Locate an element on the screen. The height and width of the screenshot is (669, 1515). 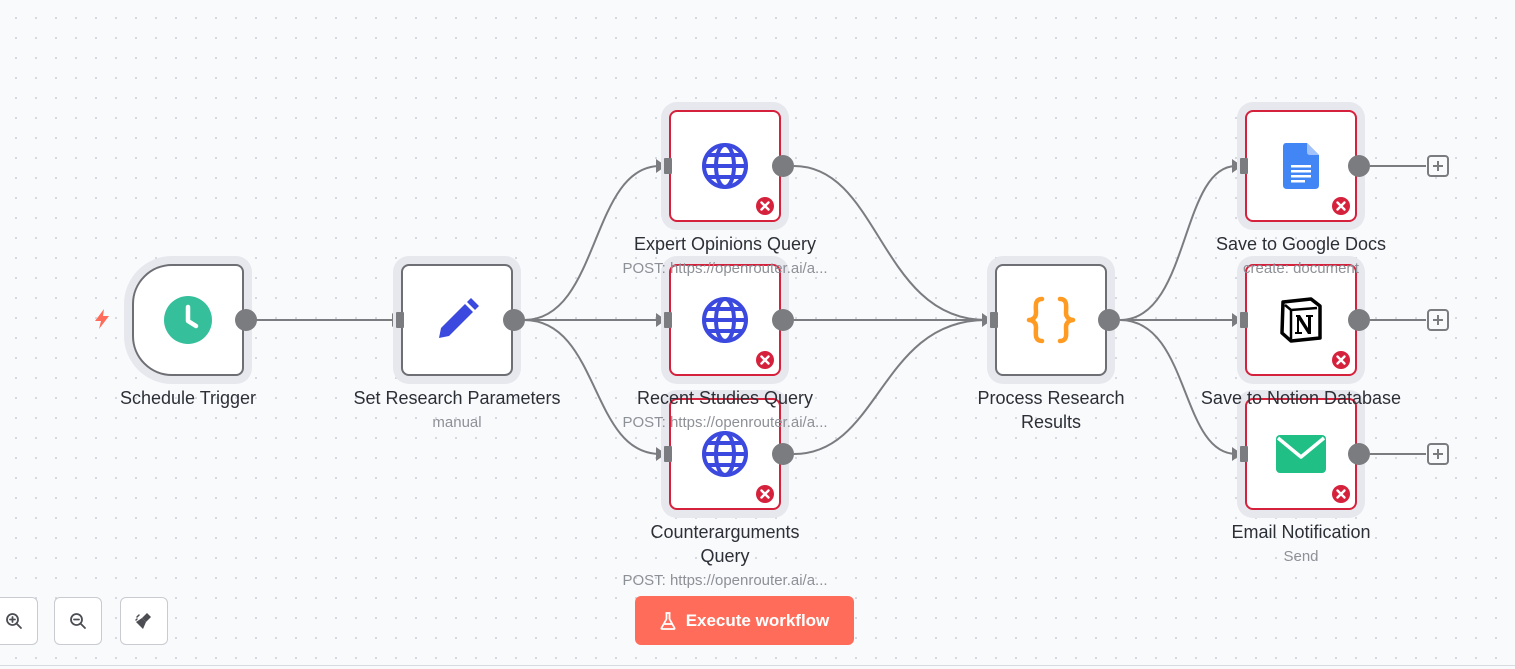
execute-workflow-button: Execute workflow is located at coordinates (744, 620).